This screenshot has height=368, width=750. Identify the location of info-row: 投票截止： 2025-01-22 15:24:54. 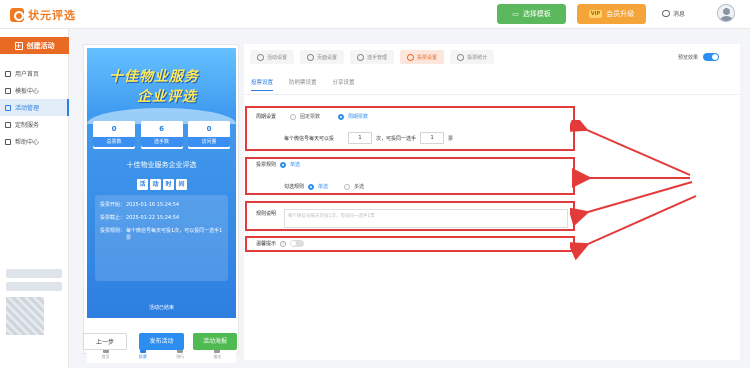
(161, 218).